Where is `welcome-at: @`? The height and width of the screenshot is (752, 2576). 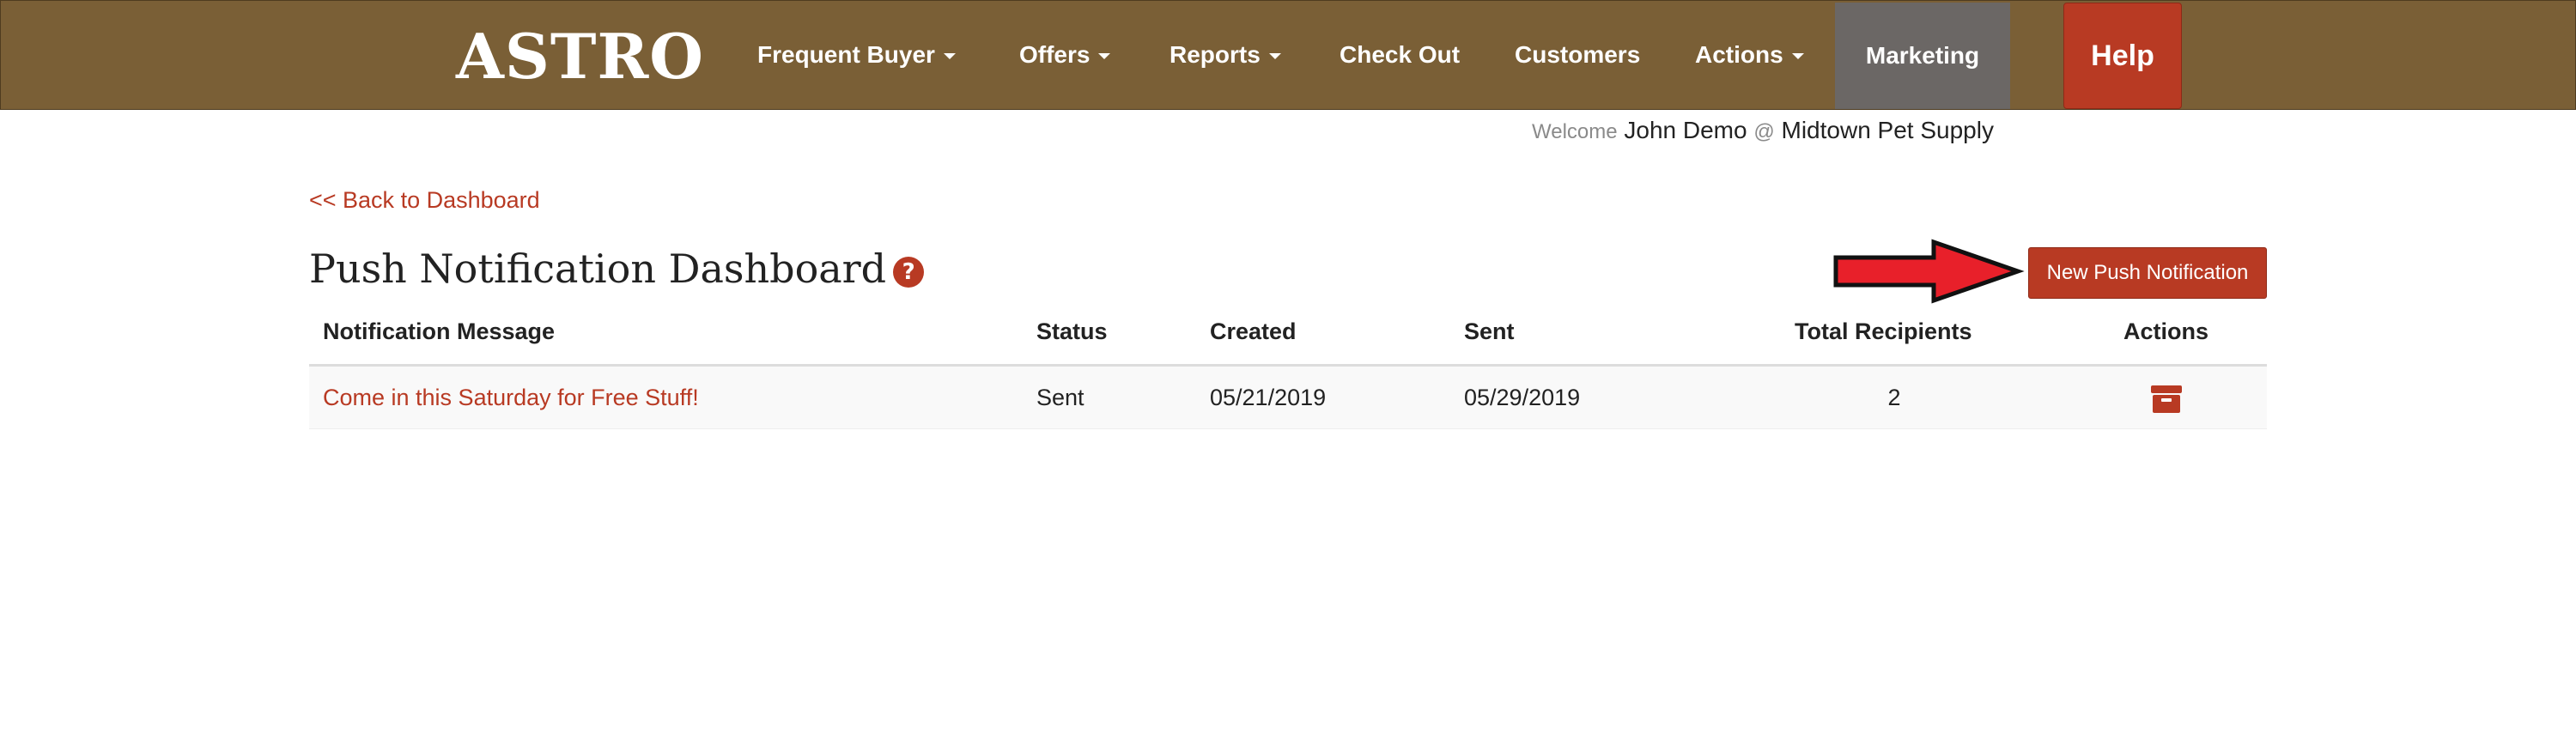
welcome-at: @ is located at coordinates (1764, 131).